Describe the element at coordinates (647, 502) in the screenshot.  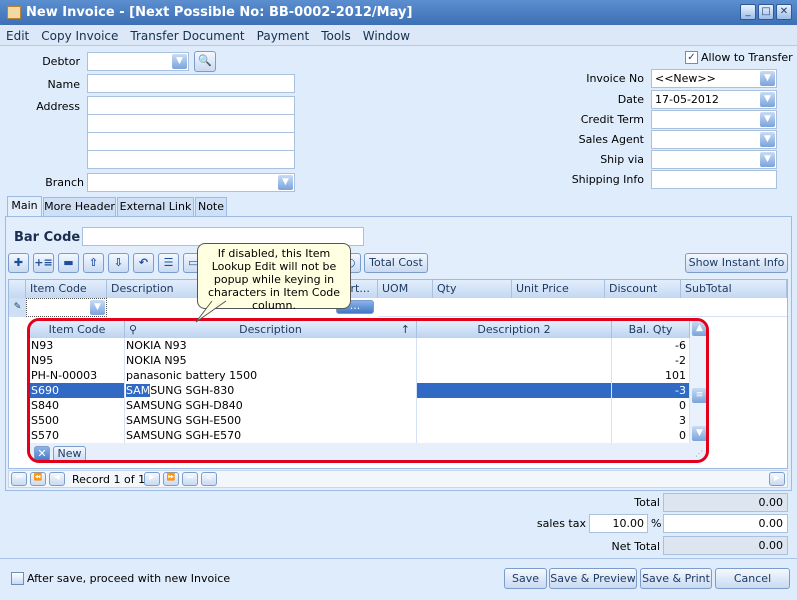
I see `total-label: Total` at that location.